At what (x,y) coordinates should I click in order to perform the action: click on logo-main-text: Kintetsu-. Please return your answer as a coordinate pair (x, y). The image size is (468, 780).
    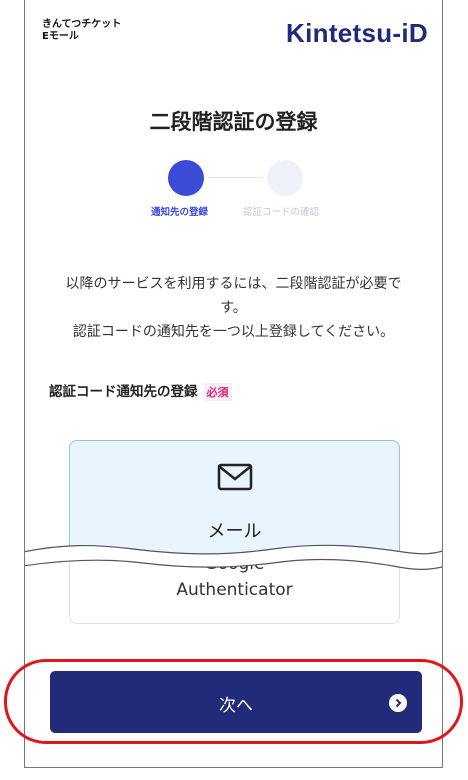
    Looking at the image, I should click on (344, 33).